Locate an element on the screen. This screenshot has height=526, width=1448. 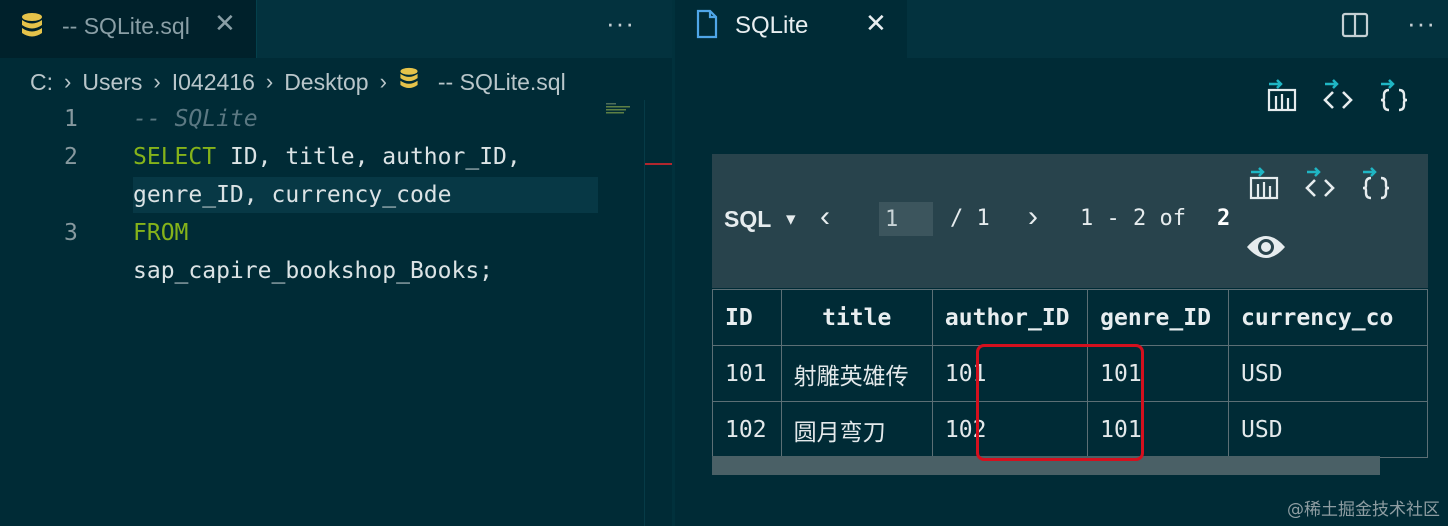
sql-toggle-label: SQL is located at coordinates (747, 219).